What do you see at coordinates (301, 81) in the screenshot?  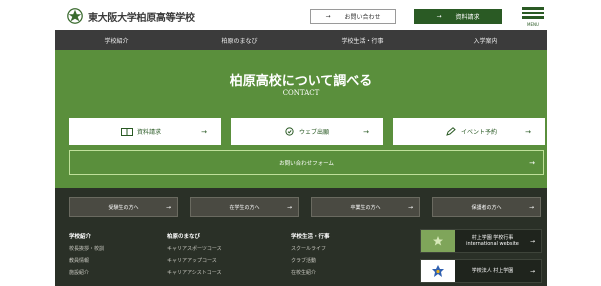 I see `section-title: 柏原高校について調べる` at bounding box center [301, 81].